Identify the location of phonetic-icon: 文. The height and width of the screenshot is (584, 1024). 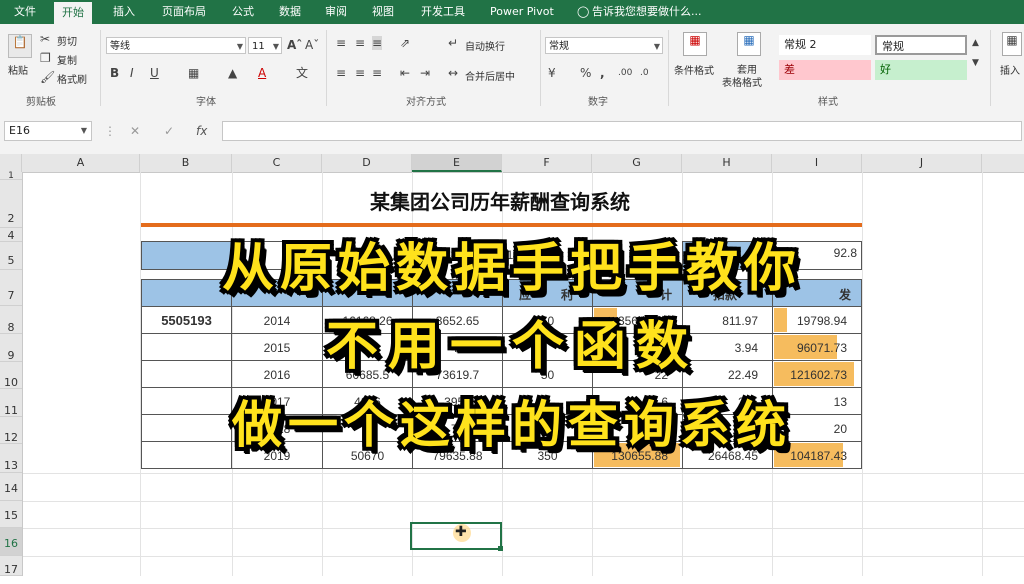
(302, 73).